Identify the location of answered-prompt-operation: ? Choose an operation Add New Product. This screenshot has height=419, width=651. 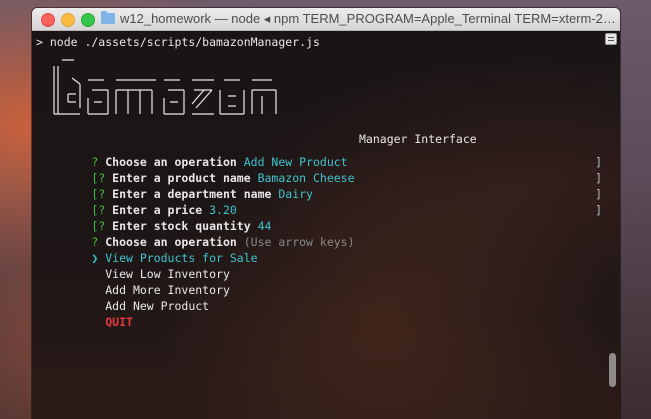
(319, 153).